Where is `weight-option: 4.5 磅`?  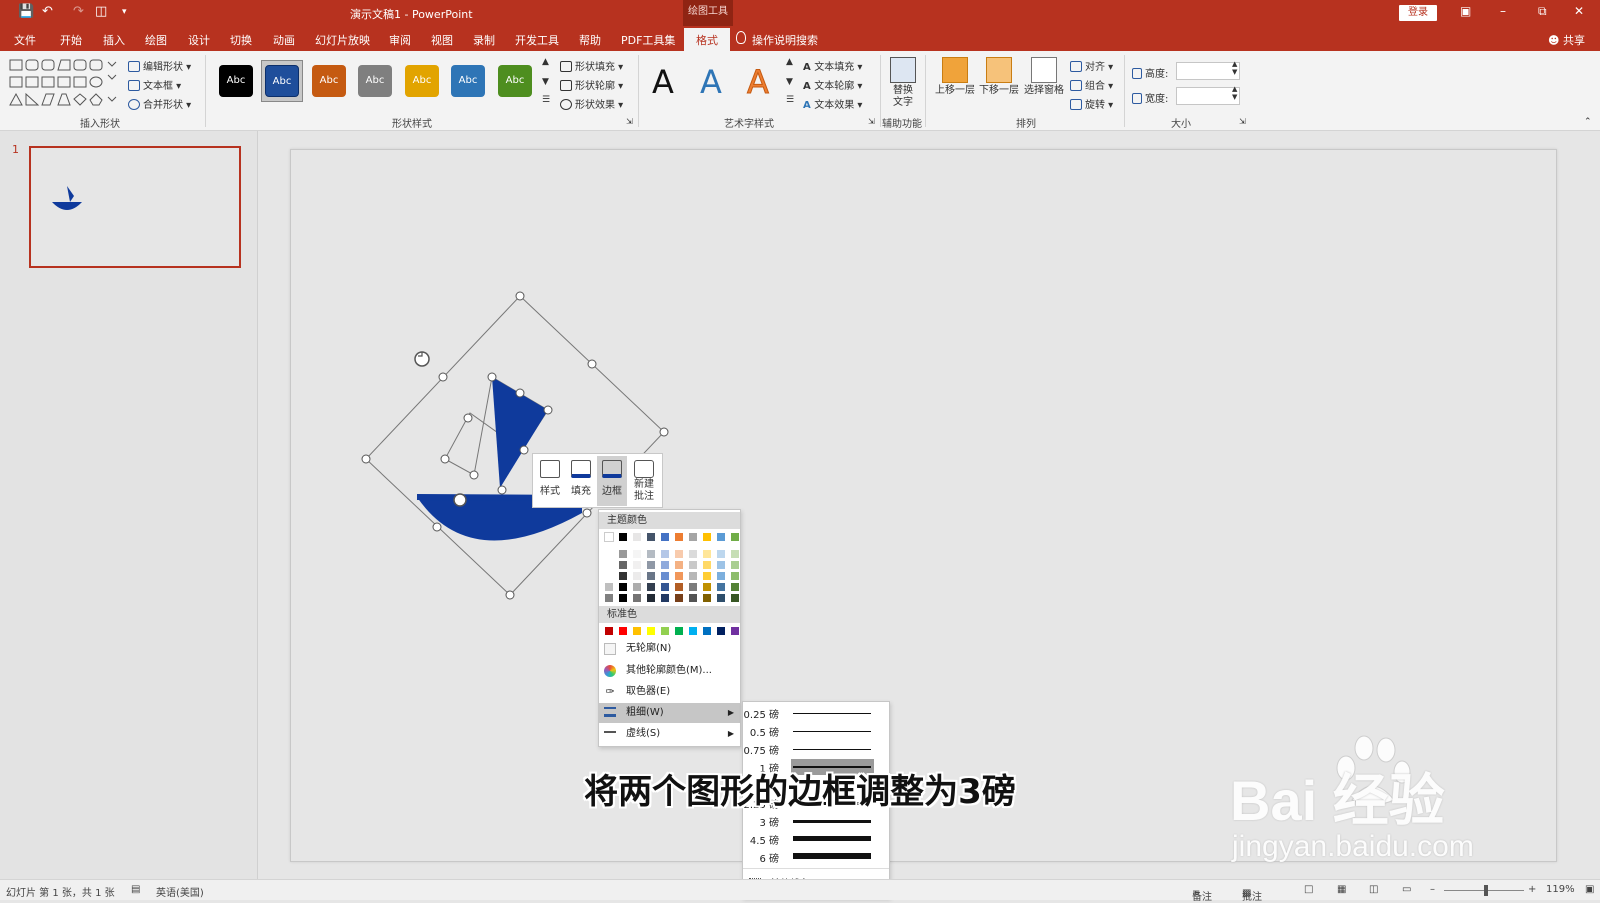 weight-option: 4.5 磅 is located at coordinates (816, 839).